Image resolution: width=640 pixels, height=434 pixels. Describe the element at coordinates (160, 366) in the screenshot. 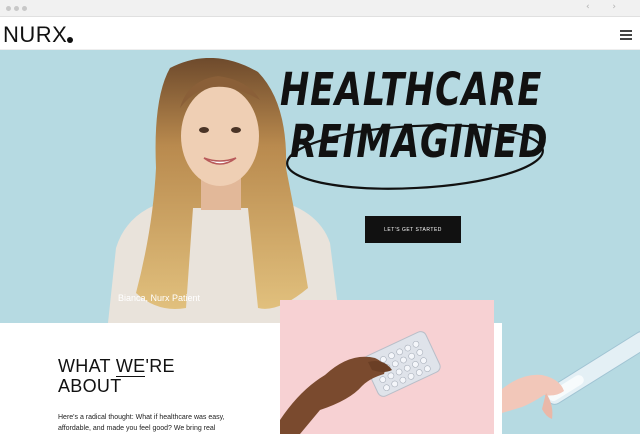

I see `about-heading-suffix: 'RE` at that location.